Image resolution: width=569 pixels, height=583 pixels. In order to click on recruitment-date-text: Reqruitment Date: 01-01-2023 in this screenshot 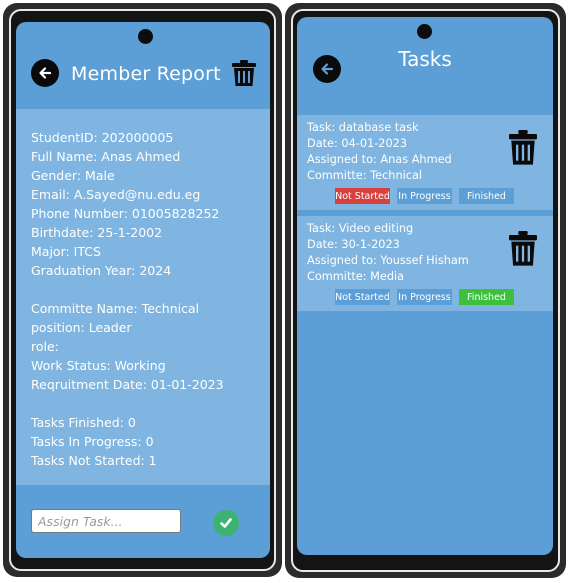, I will do `click(127, 384)`.